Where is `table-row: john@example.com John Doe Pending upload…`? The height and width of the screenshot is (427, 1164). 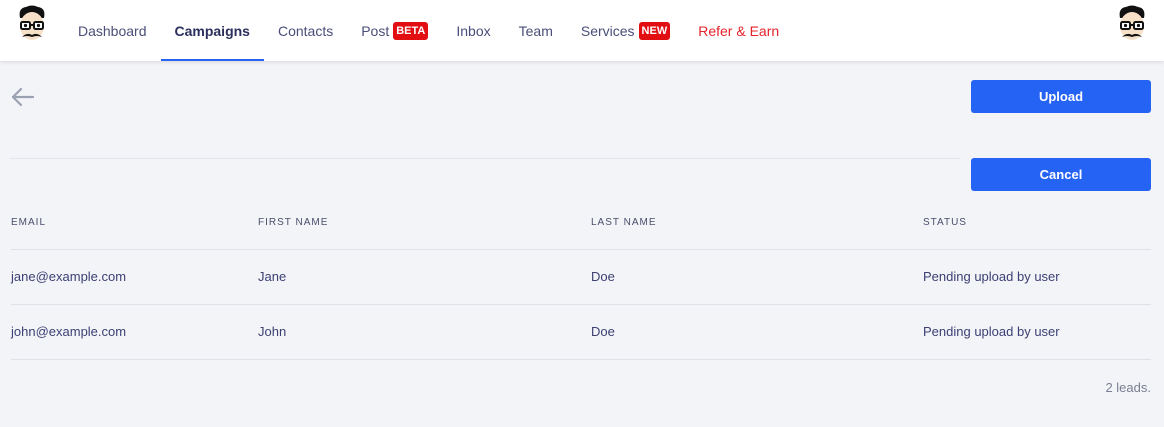 table-row: john@example.com John Doe Pending upload… is located at coordinates (581, 332).